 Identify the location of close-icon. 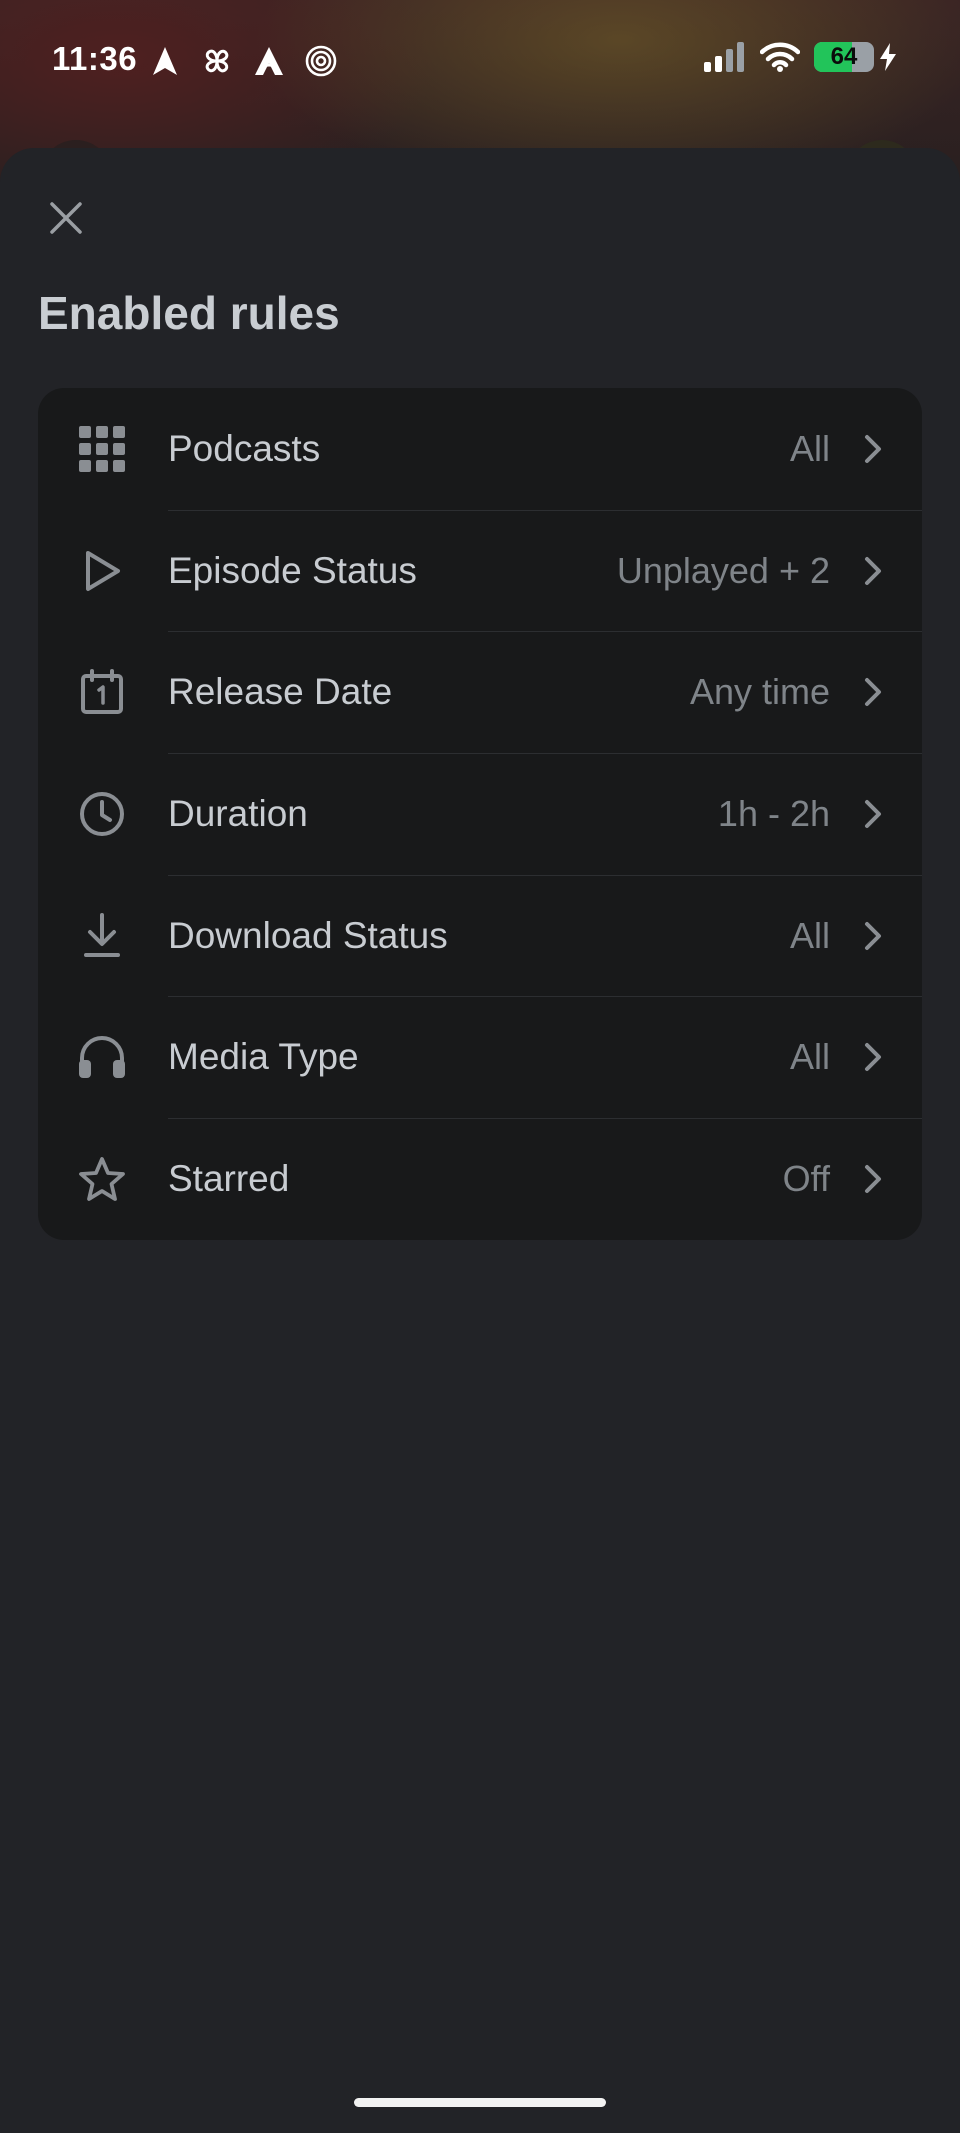
(66, 218).